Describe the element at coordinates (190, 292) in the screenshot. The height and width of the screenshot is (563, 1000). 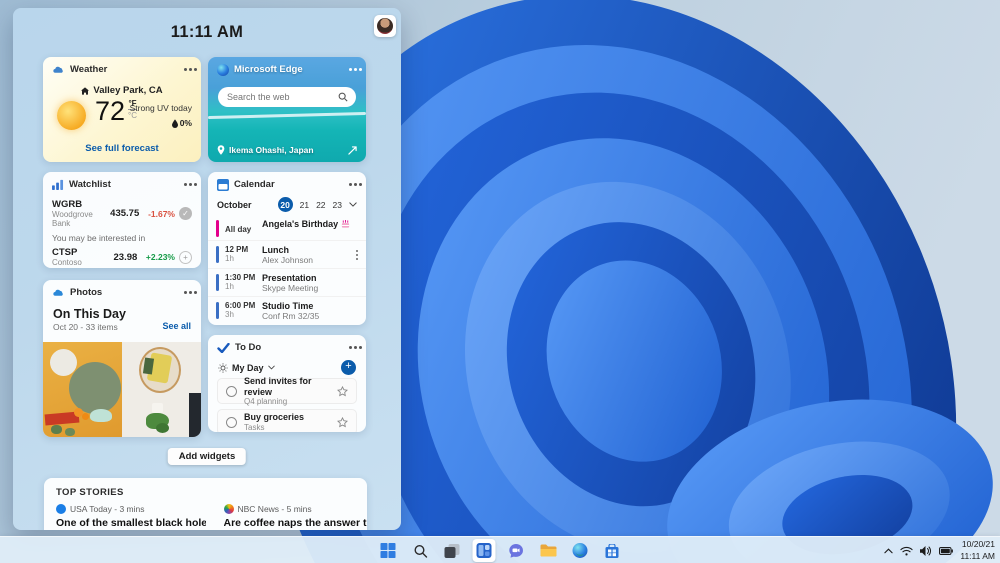
I see `photos-more-icon` at that location.